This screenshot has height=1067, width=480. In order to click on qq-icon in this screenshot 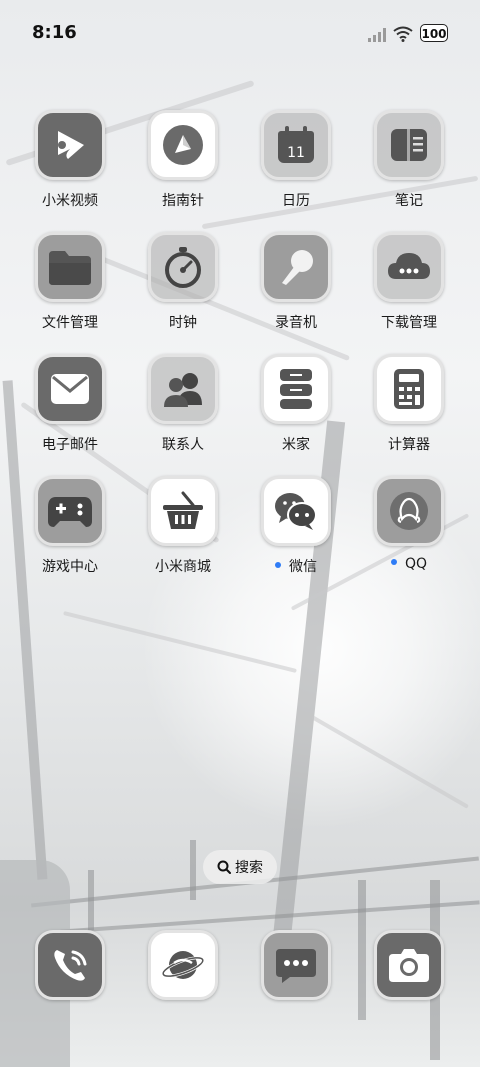, I will do `click(409, 511)`.